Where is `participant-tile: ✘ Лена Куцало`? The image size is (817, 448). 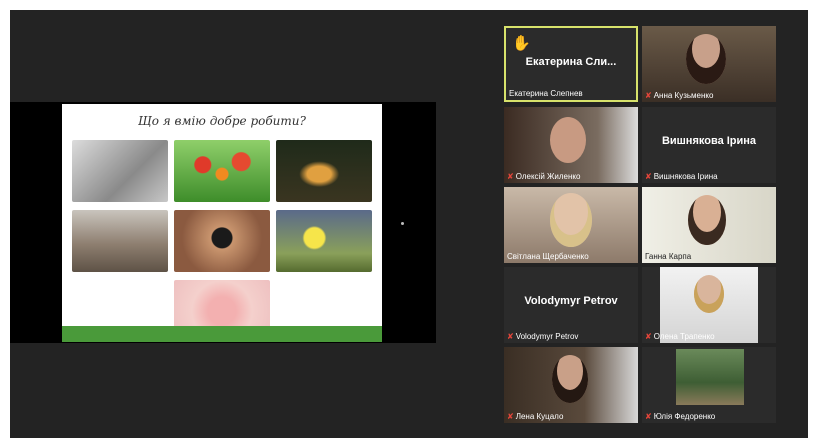 participant-tile: ✘ Лена Куцало is located at coordinates (571, 385).